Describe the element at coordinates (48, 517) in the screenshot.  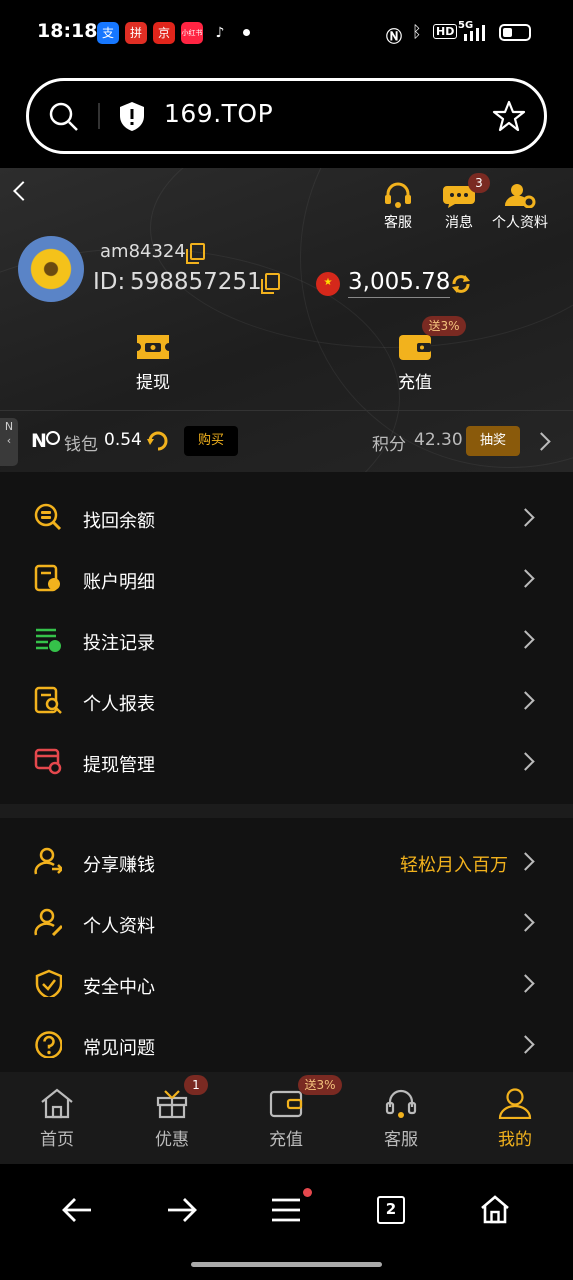
I see `coin-search-icon` at that location.